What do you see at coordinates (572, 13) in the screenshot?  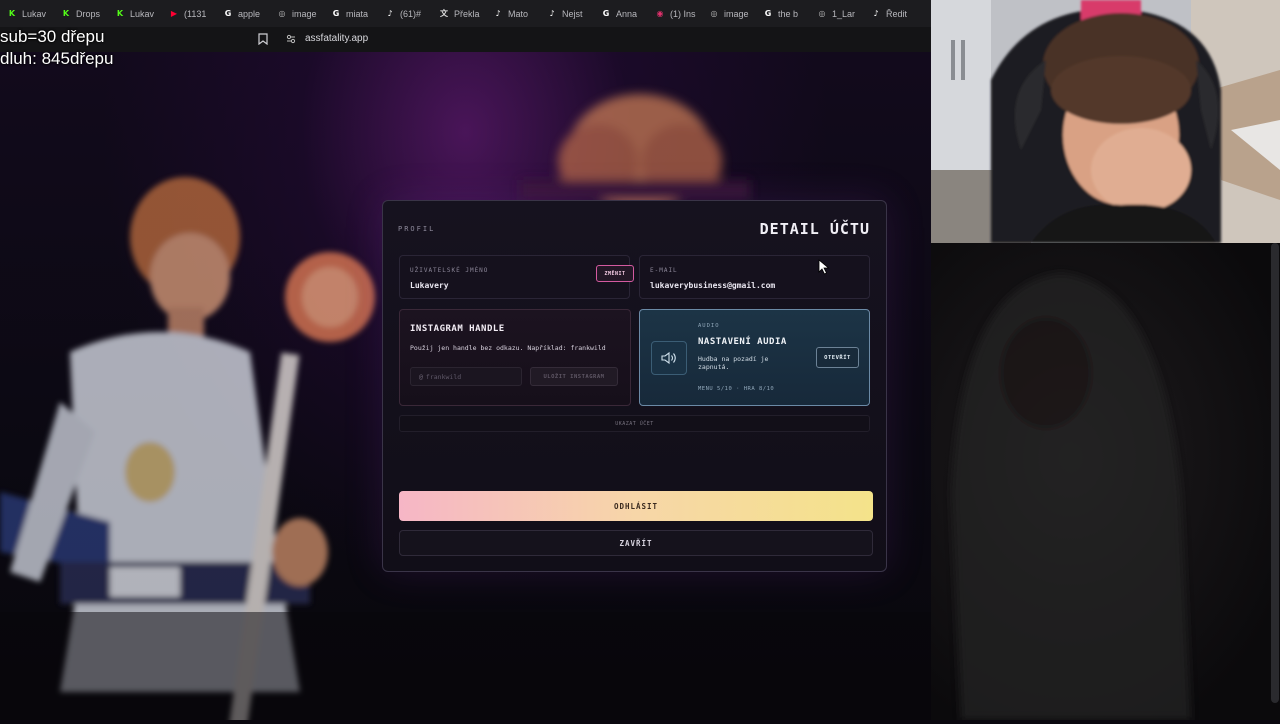 I see `browser-tab-label: Nejst` at bounding box center [572, 13].